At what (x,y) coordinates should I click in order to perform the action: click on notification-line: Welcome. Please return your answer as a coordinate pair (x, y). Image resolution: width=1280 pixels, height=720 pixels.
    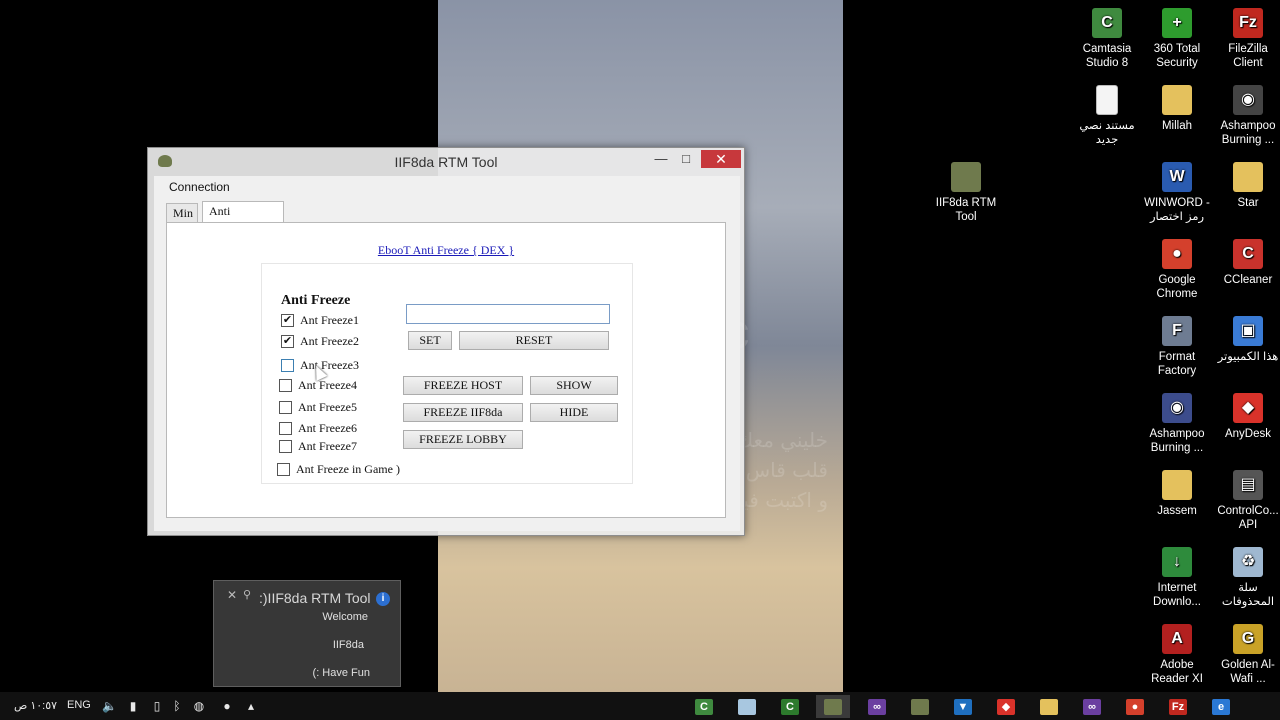
    Looking at the image, I should click on (345, 617).